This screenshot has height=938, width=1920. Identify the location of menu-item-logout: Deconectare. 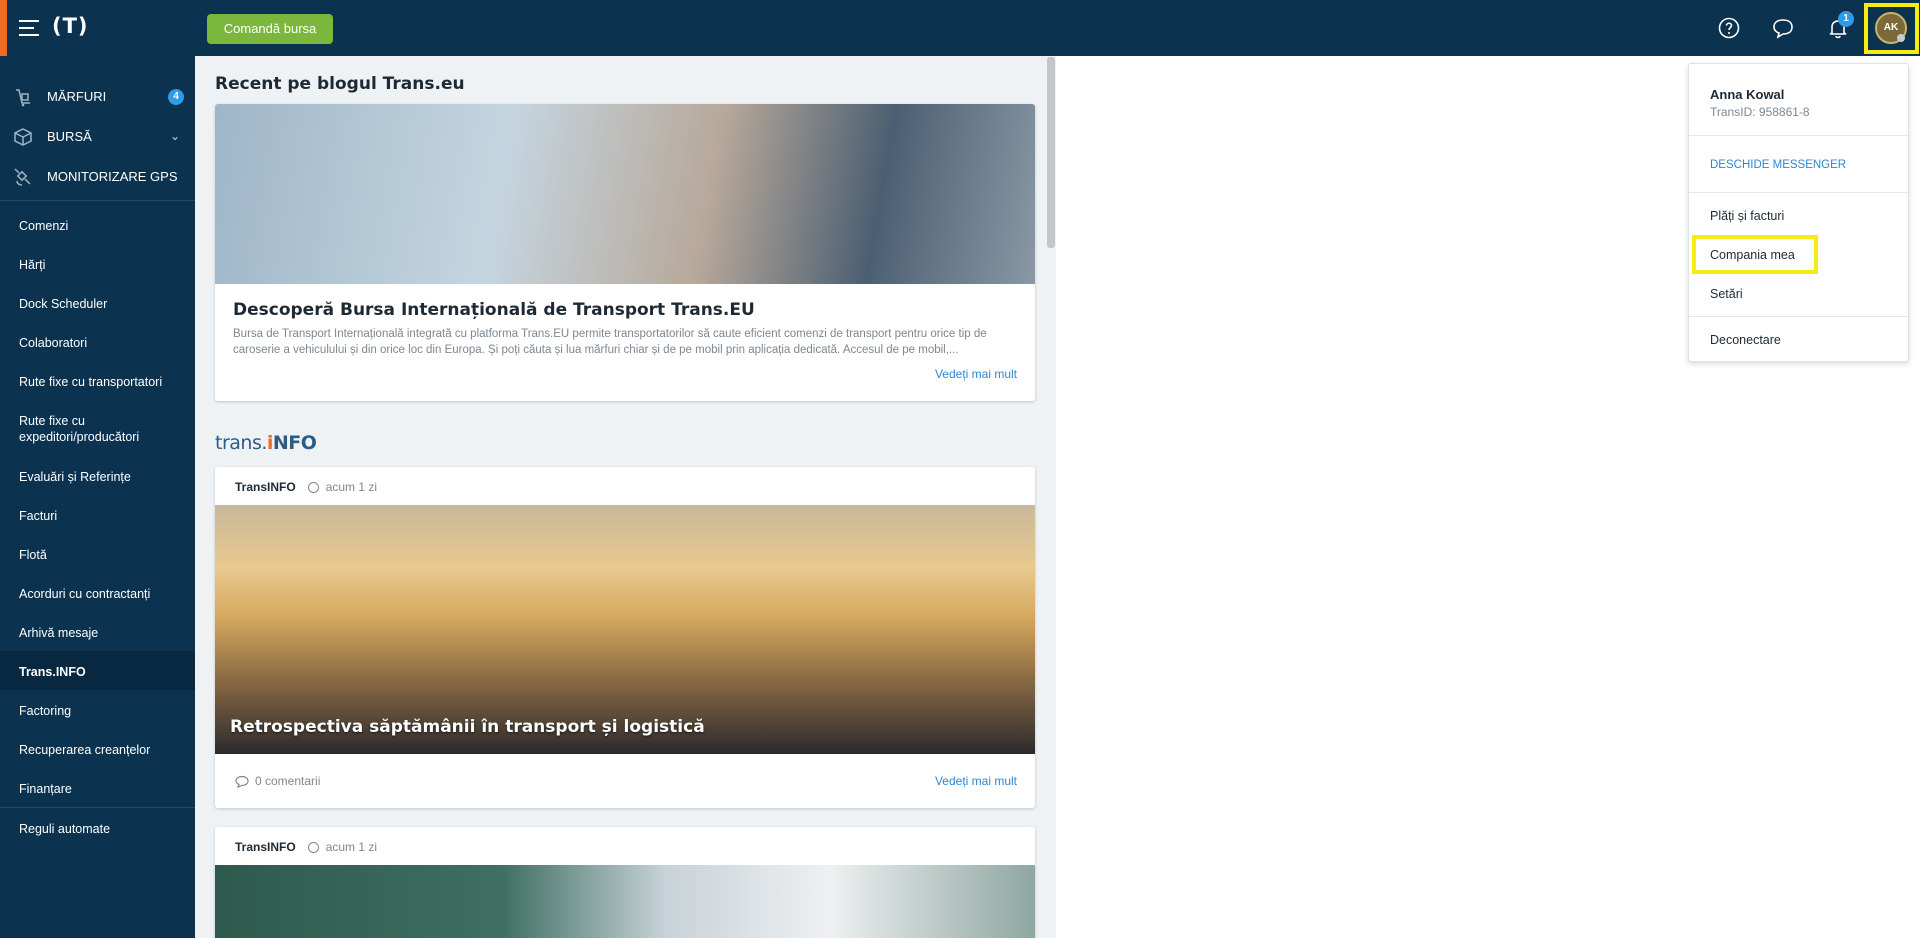
(1745, 340).